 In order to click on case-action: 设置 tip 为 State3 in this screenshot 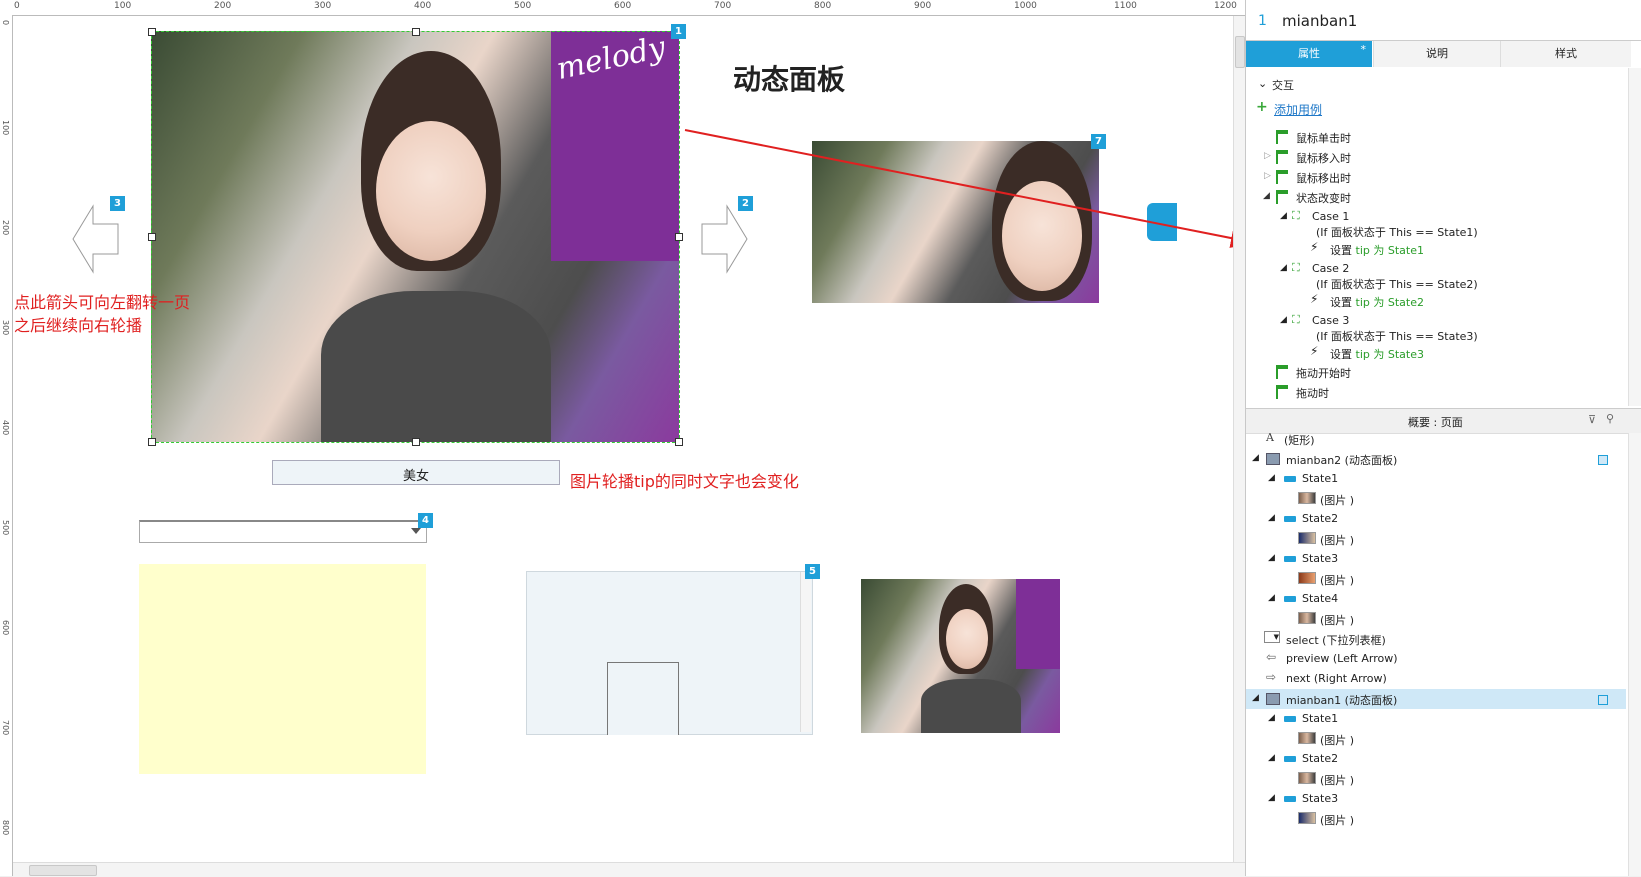, I will do `click(1377, 354)`.